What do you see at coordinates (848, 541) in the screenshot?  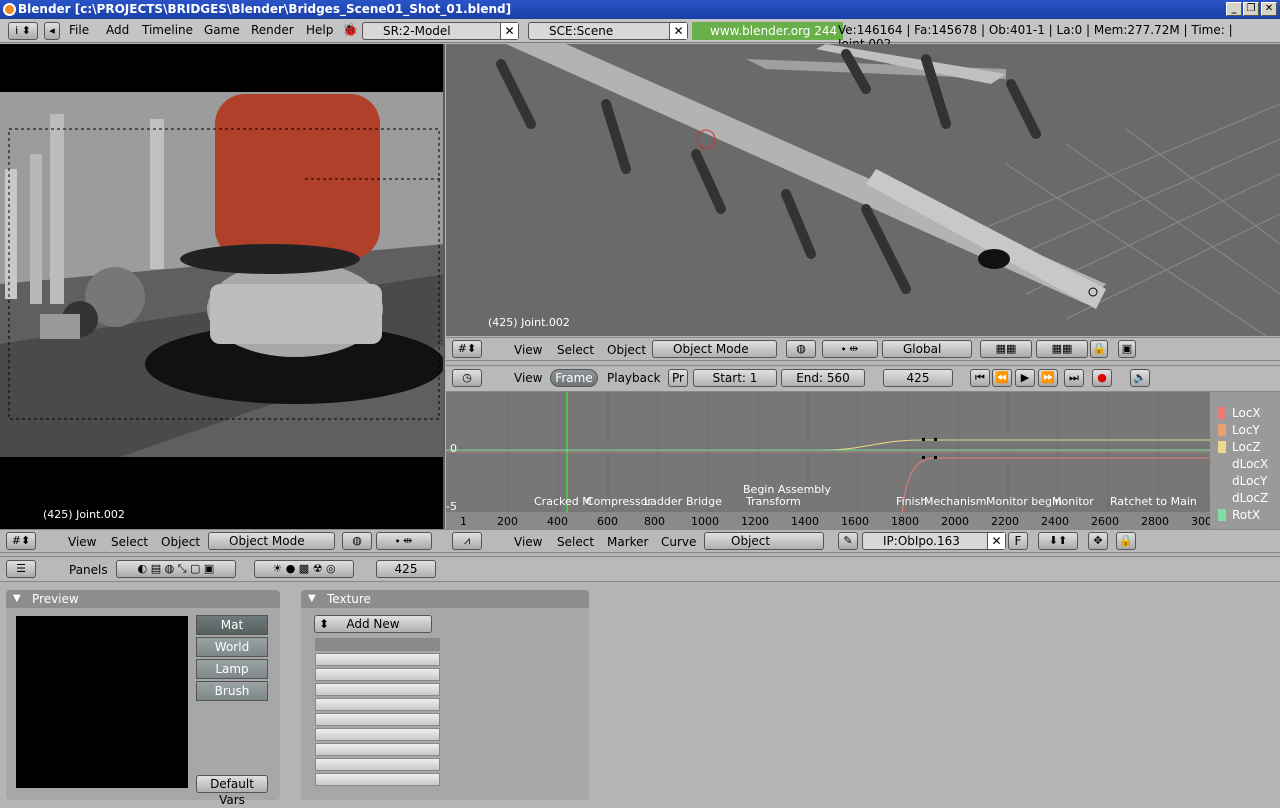 I see `pin-icon: ✎` at bounding box center [848, 541].